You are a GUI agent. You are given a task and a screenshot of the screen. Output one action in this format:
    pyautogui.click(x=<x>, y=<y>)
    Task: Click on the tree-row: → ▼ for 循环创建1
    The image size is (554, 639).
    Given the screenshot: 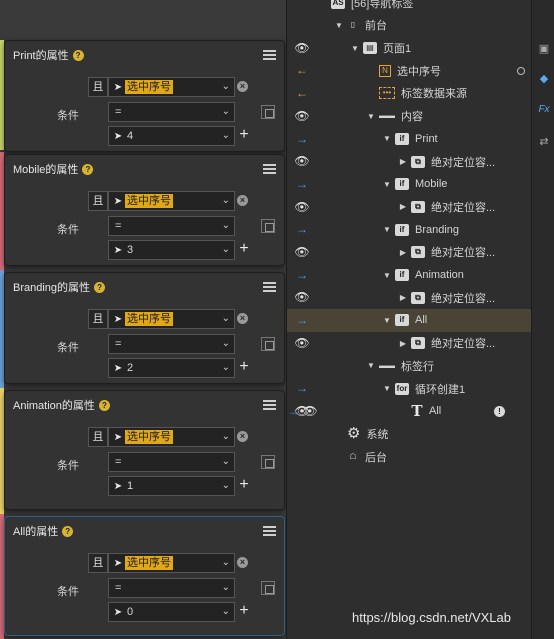 What is the action you would take?
    pyautogui.click(x=409, y=388)
    